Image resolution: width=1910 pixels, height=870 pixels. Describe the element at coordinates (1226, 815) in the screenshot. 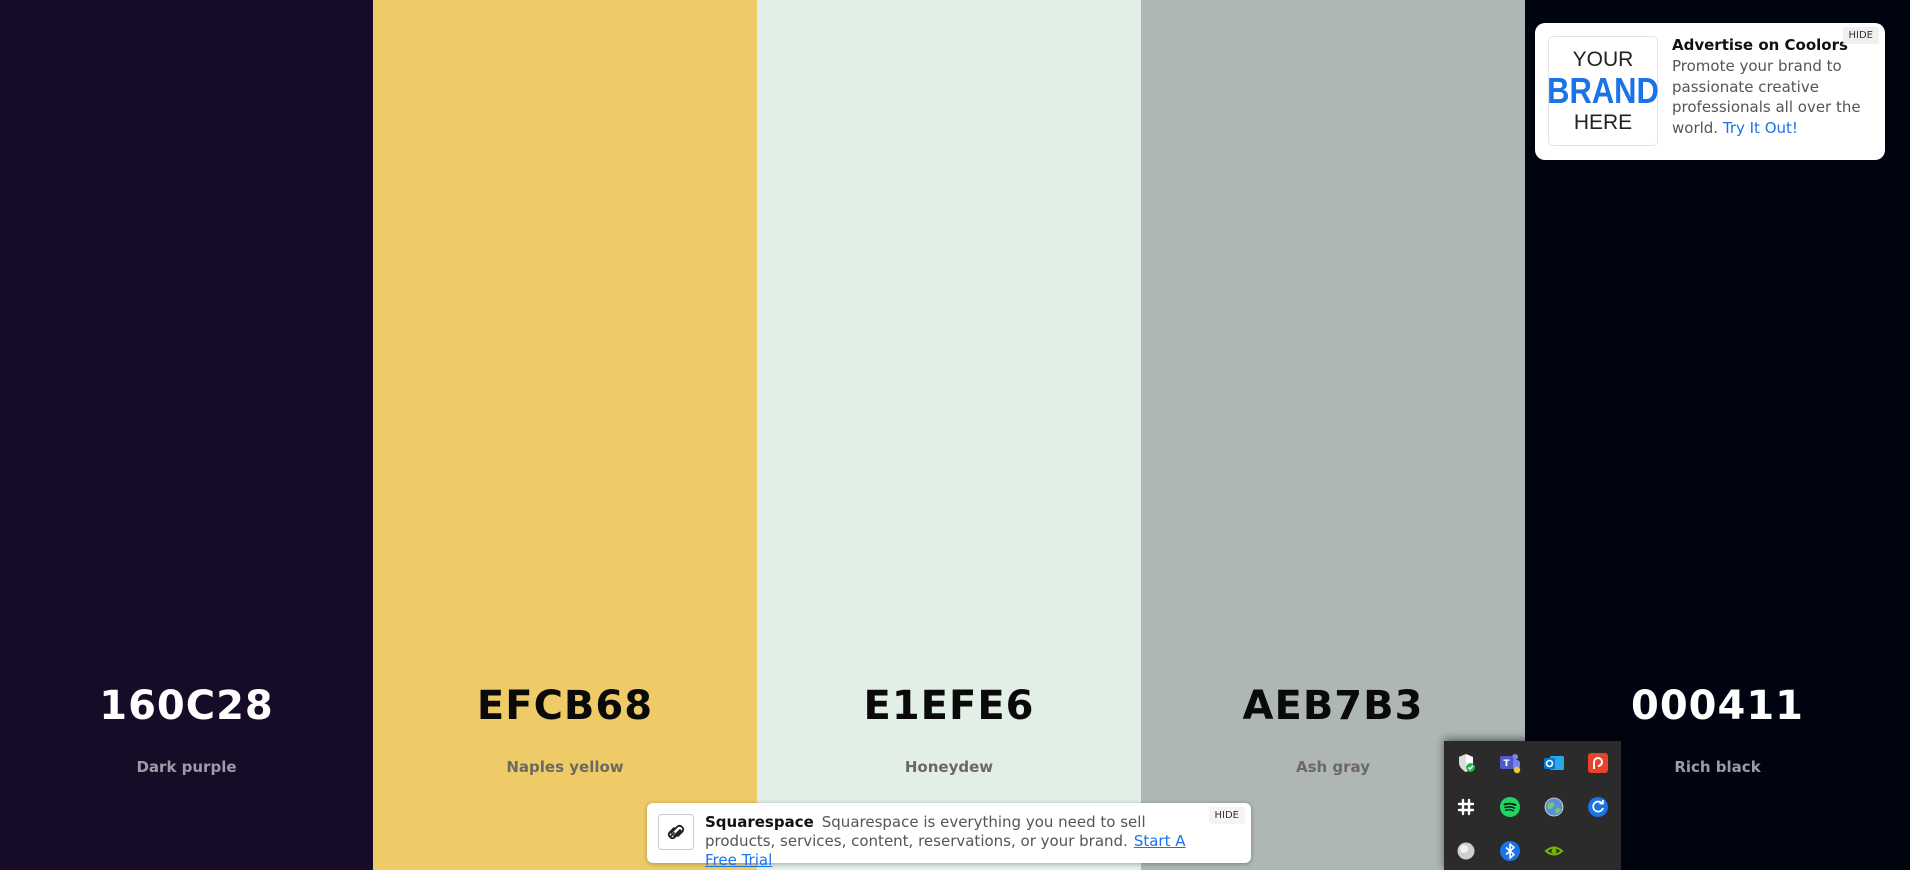

I see `banner-hide-button: HIDE` at that location.